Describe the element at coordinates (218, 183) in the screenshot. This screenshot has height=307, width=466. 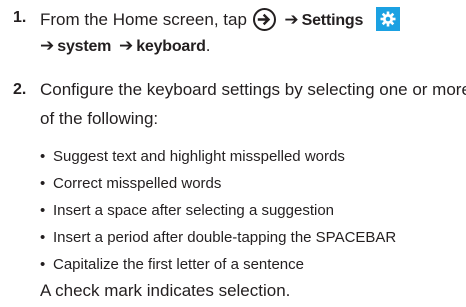
I see `list-item: Correct misspelled words` at that location.